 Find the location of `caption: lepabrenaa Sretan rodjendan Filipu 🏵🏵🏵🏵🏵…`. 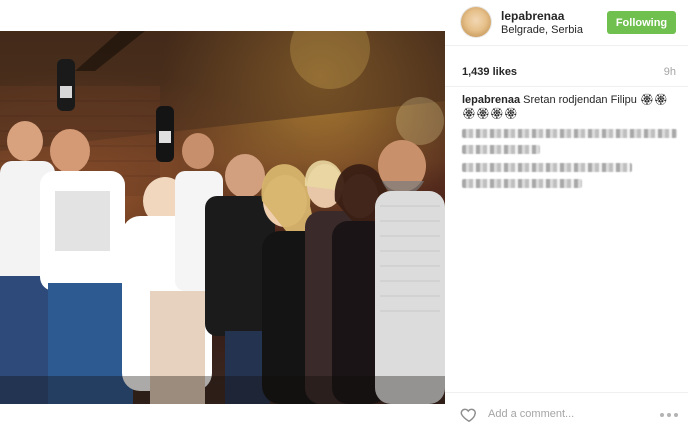

caption: lepabrenaa Sretan rodjendan Filipu 🏵🏵🏵🏵🏵… is located at coordinates (567, 107).